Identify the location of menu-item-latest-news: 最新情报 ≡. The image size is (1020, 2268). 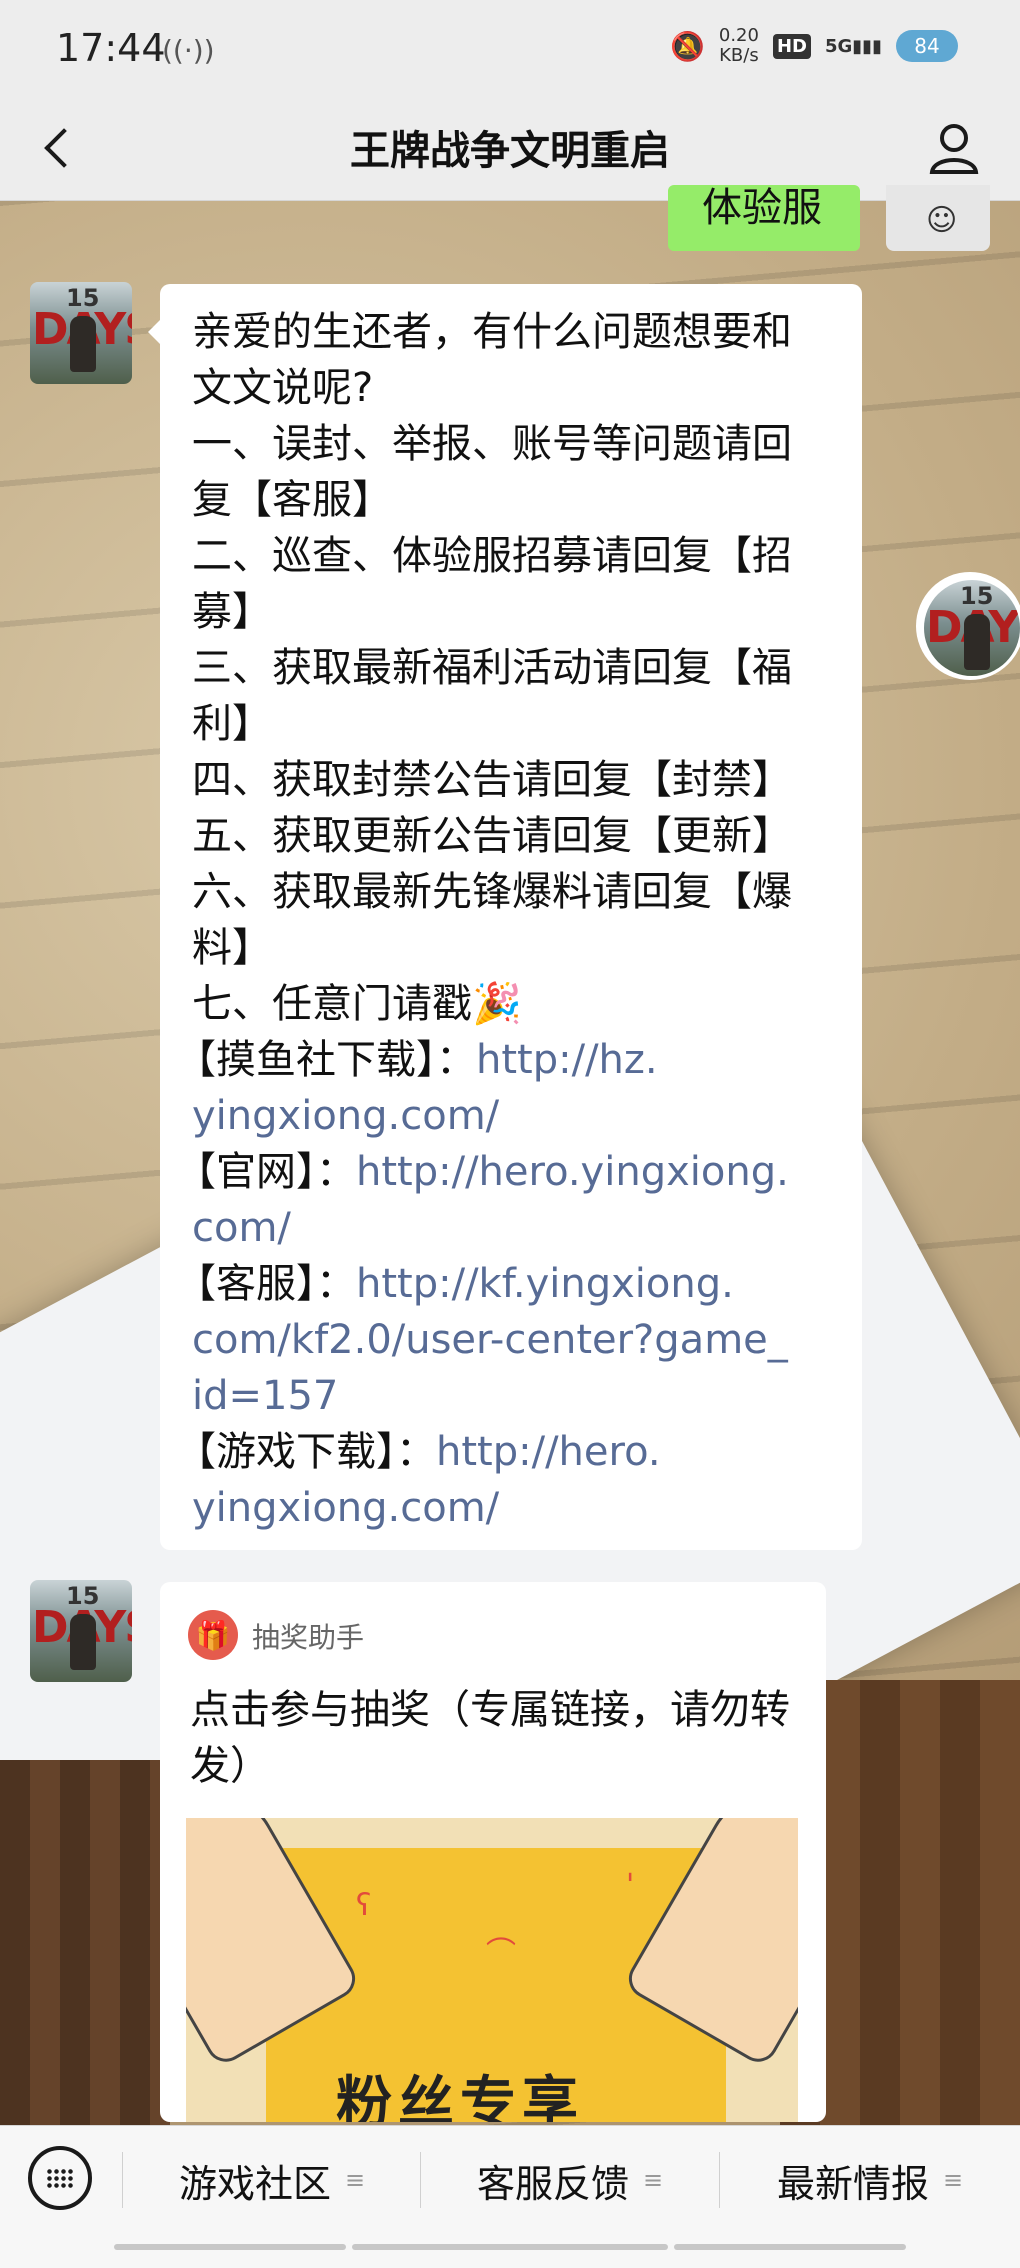
(870, 2180).